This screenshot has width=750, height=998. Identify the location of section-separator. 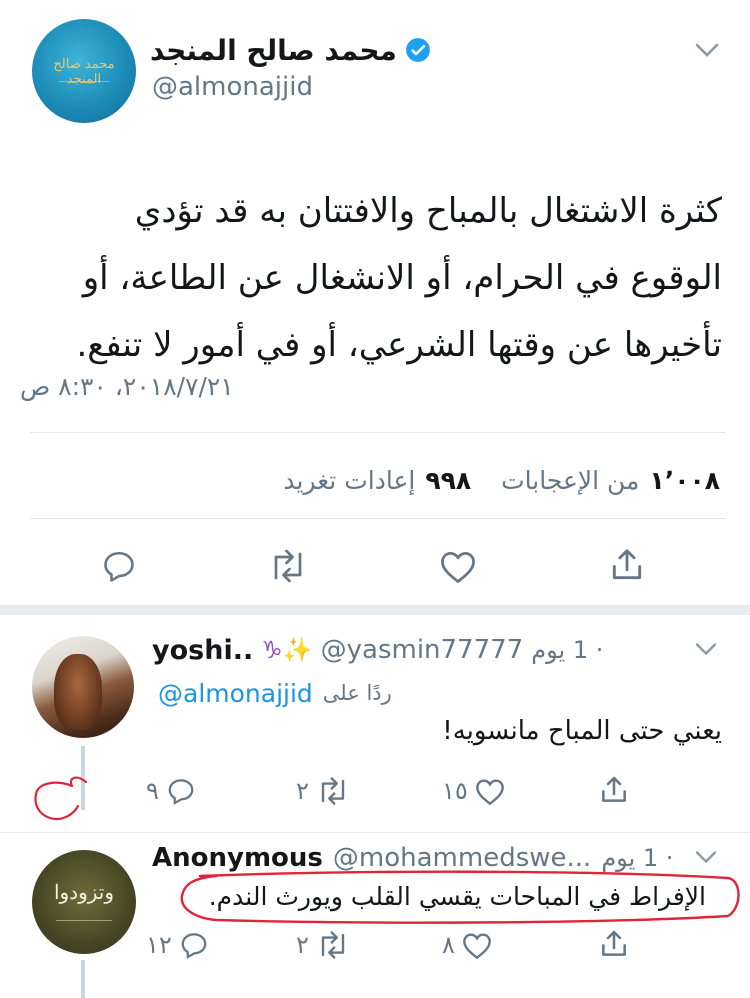
(375, 610).